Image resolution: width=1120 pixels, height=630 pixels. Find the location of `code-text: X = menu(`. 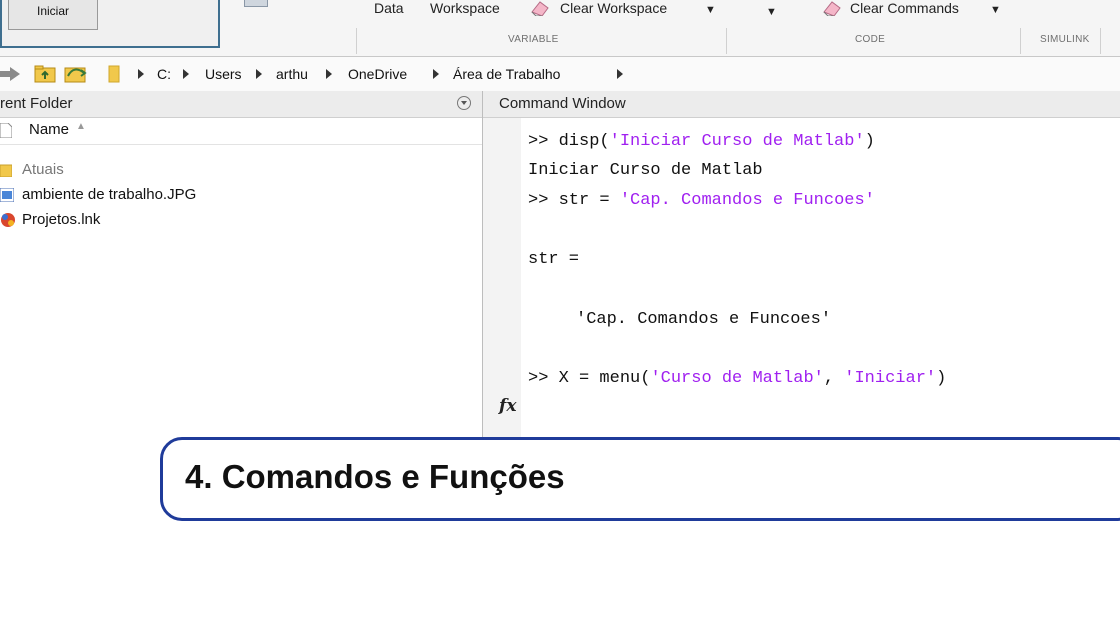

code-text: X = menu( is located at coordinates (604, 378).